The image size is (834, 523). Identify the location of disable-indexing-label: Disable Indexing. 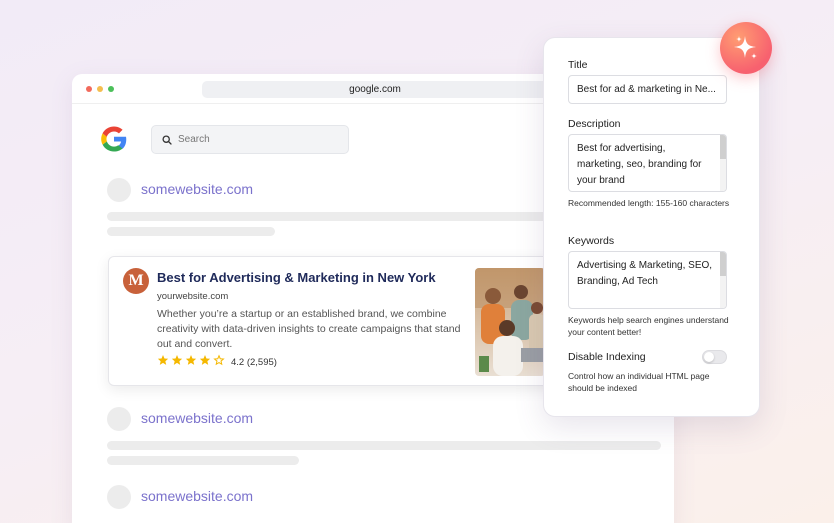
(607, 357).